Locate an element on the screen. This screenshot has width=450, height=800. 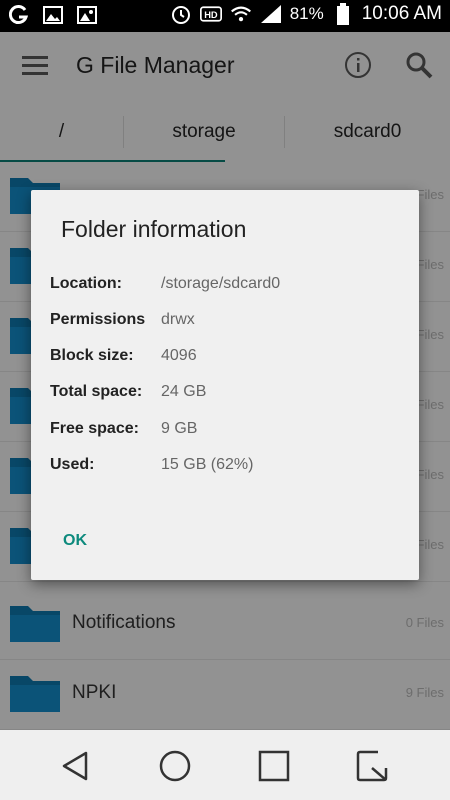
info-label: Total space: is located at coordinates (96, 391).